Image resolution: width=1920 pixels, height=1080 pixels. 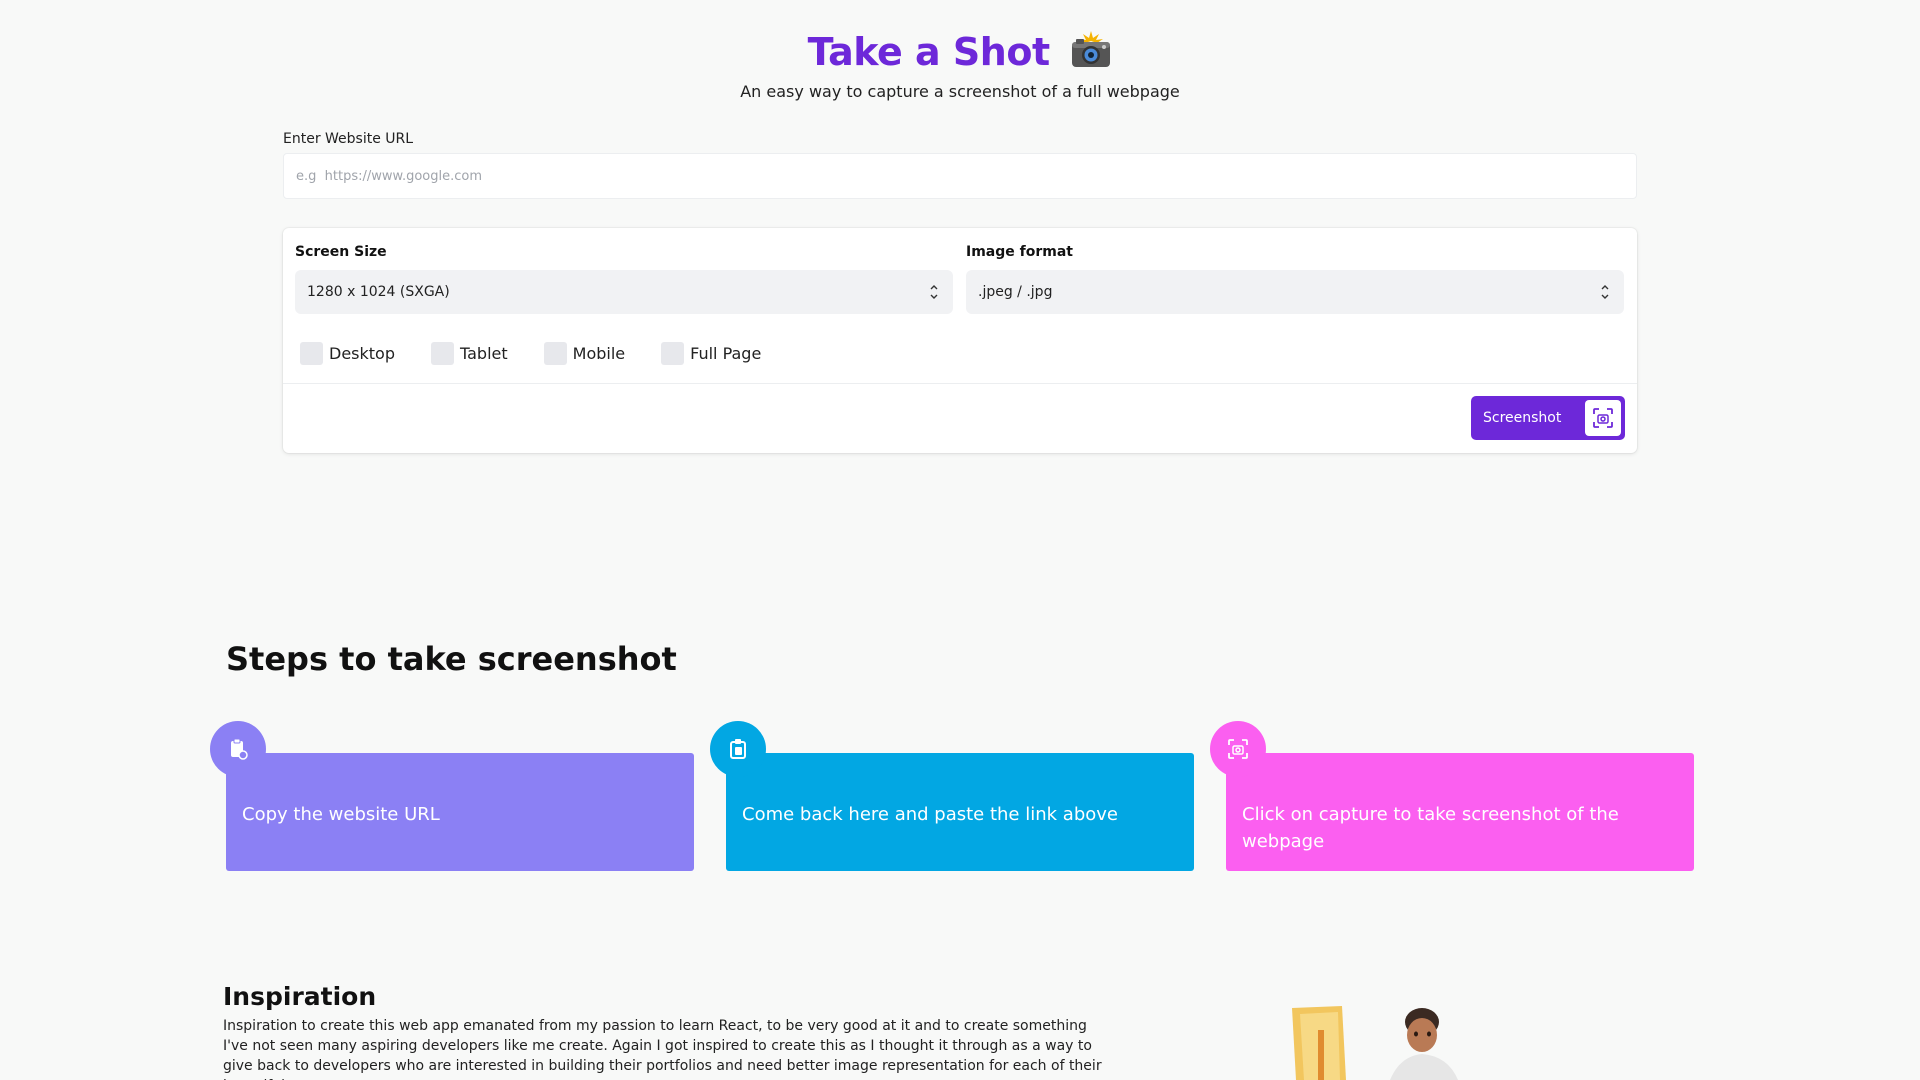 I want to click on step-card-paste: Come back here and paste the link above, so click(x=960, y=812).